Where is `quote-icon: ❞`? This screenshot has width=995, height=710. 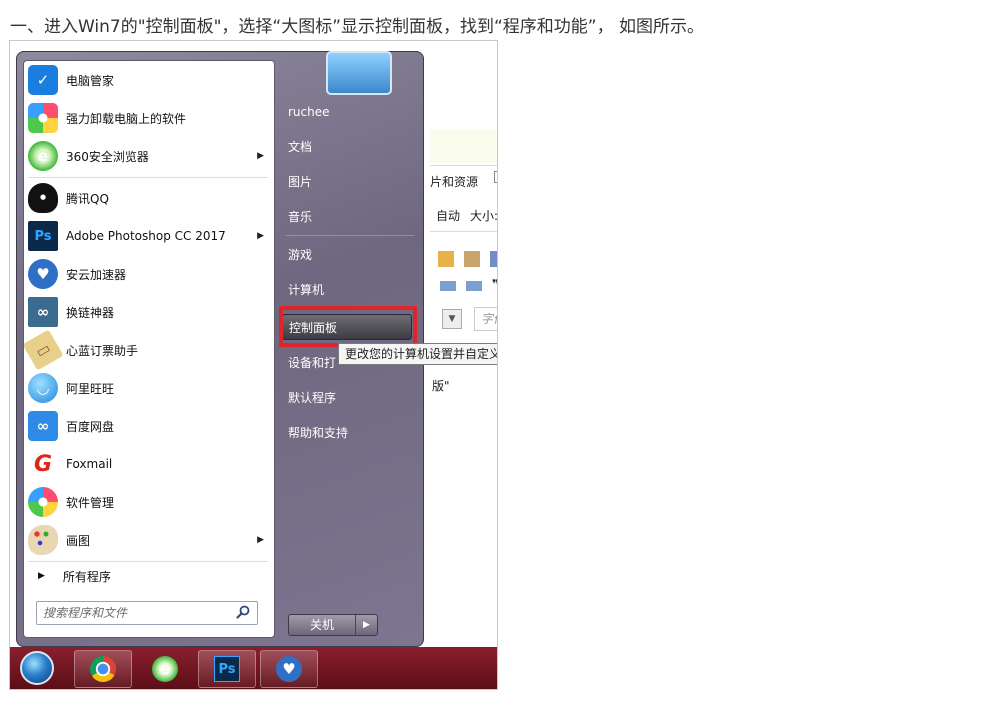 quote-icon: ❞ is located at coordinates (494, 284).